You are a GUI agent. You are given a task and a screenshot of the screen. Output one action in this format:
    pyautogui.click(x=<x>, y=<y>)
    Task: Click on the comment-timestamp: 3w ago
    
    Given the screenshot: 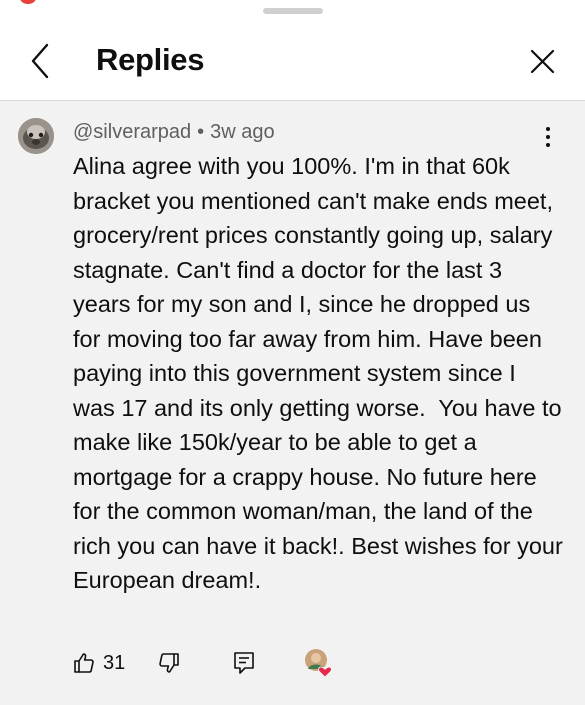 What is the action you would take?
    pyautogui.click(x=242, y=132)
    